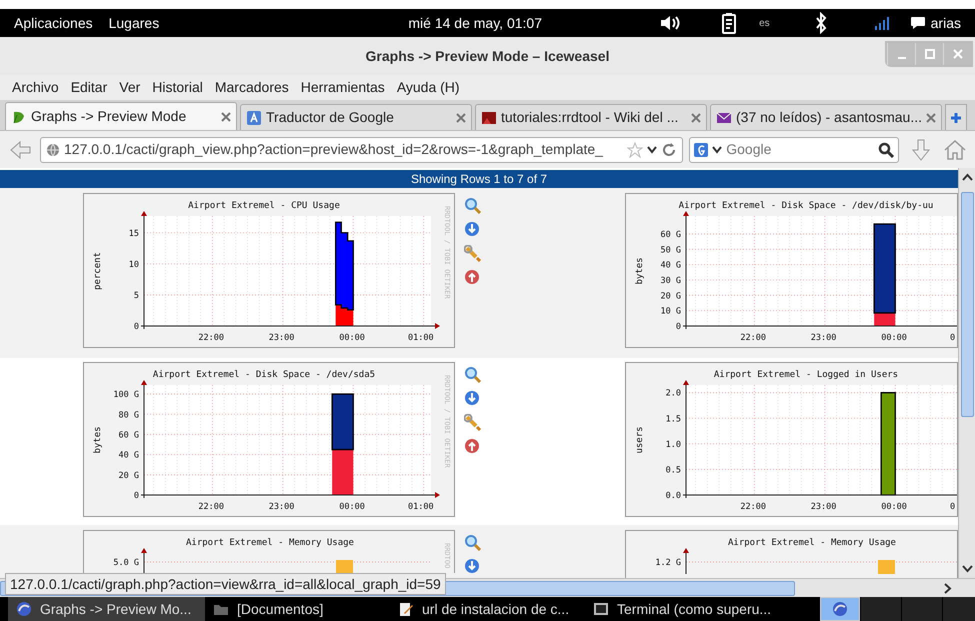  I want to click on tab-label: Graphs -> Preview Mode, so click(109, 116).